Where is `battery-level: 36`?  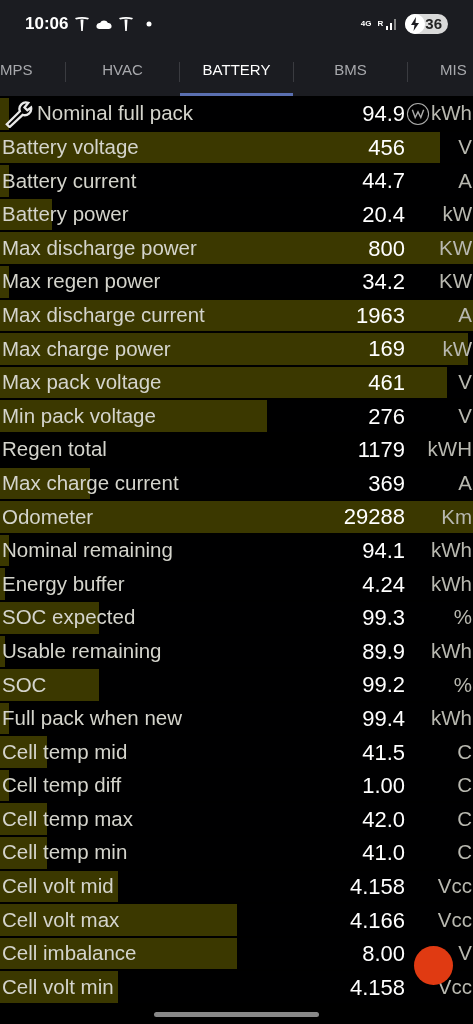 battery-level: 36 is located at coordinates (433, 23).